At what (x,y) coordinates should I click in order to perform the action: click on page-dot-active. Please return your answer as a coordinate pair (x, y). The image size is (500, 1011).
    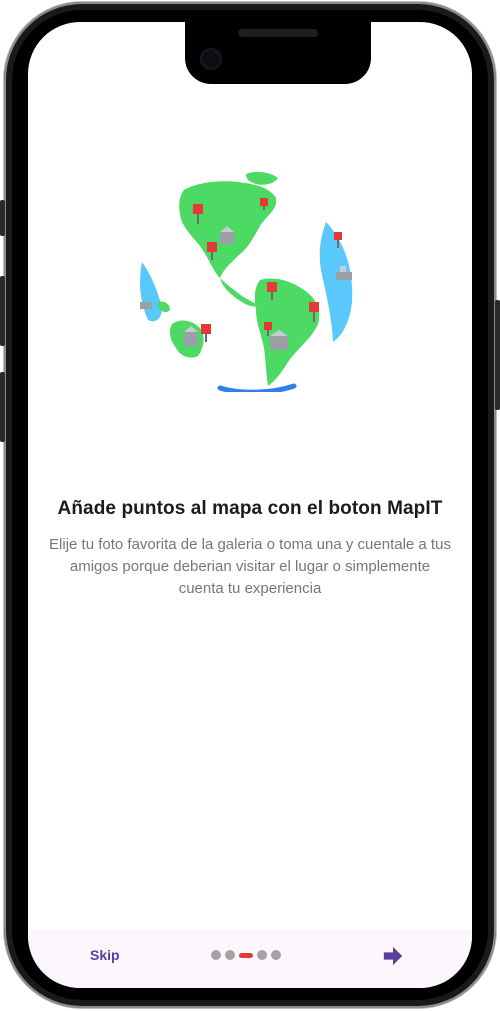
    Looking at the image, I should click on (246, 955).